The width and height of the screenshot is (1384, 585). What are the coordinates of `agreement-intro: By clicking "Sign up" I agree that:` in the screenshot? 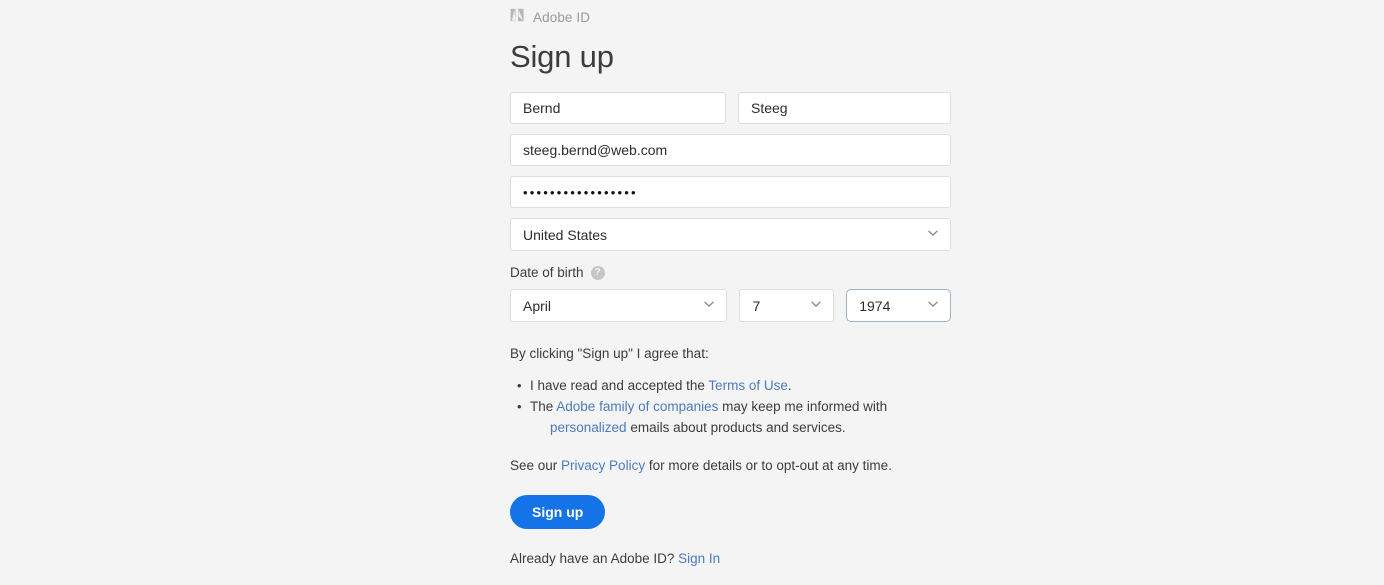 It's located at (609, 354).